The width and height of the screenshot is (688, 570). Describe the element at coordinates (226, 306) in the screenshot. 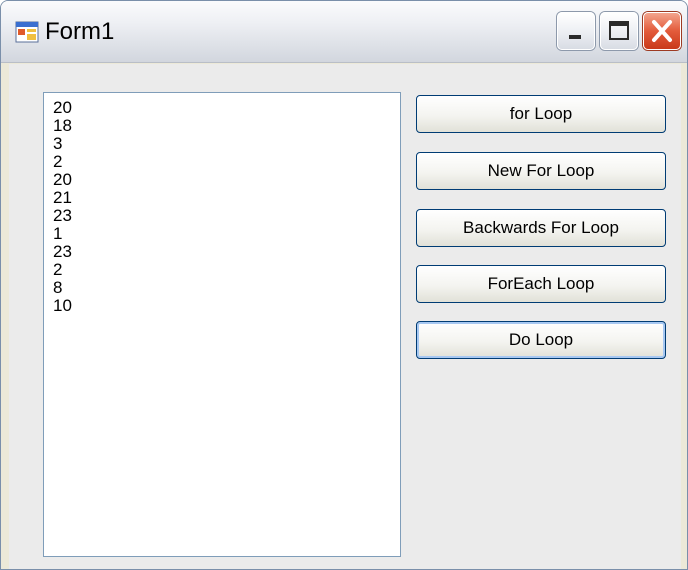

I see `listbox-item: 10` at that location.